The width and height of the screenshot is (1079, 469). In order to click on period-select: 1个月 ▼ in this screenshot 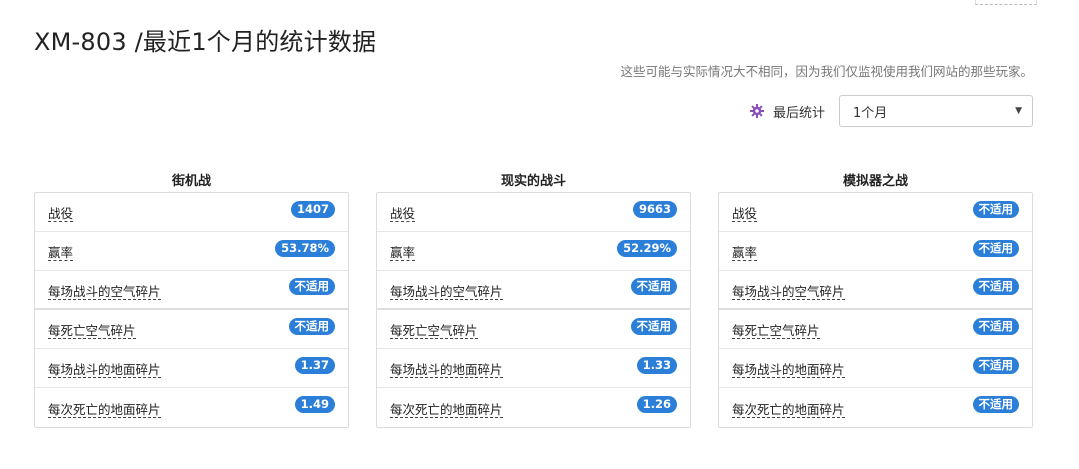, I will do `click(936, 111)`.